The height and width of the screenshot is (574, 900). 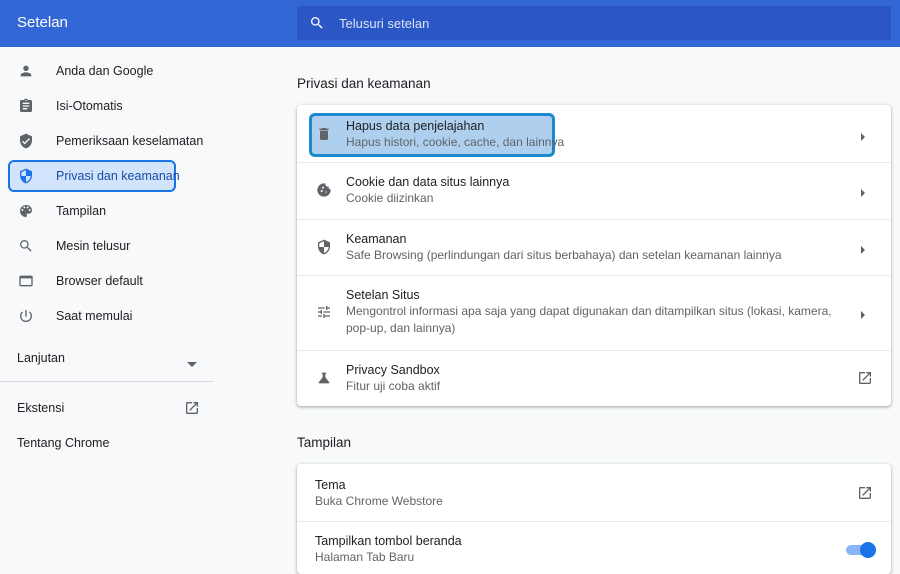 What do you see at coordinates (26, 106) in the screenshot?
I see `clipboard-icon` at bounding box center [26, 106].